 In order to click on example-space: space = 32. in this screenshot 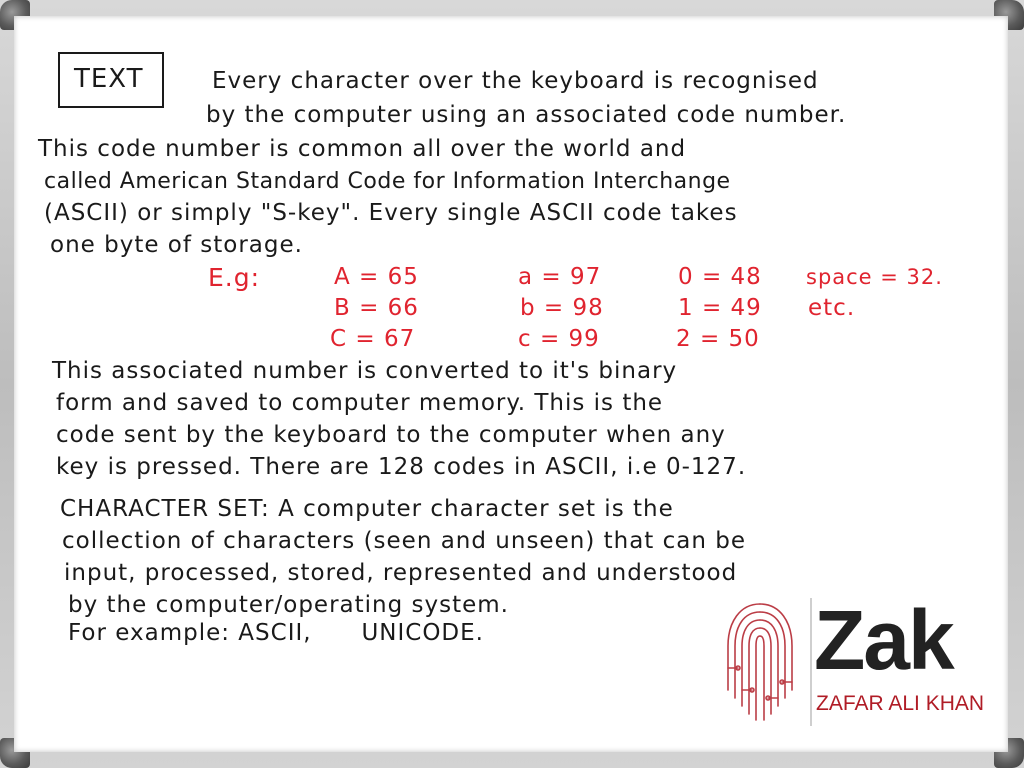, I will do `click(874, 277)`.